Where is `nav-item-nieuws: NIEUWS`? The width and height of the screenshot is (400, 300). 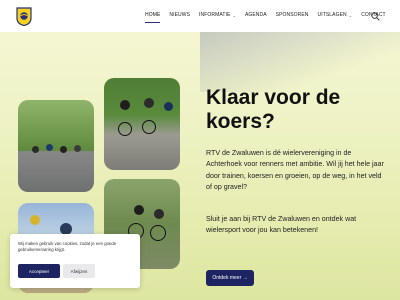
nav-item-nieuws: NIEUWS is located at coordinates (179, 16).